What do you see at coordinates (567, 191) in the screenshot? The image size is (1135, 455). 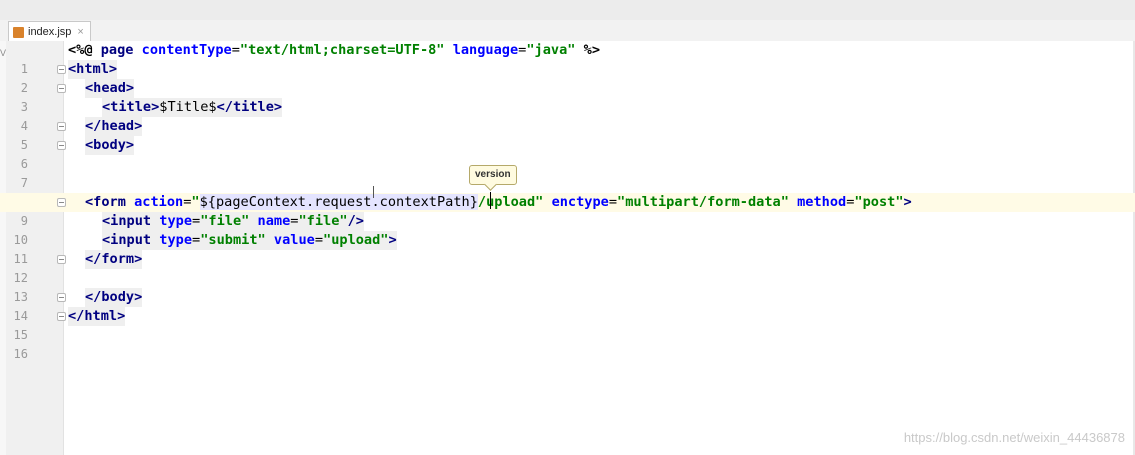 I see `code-line-8: 8` at bounding box center [567, 191].